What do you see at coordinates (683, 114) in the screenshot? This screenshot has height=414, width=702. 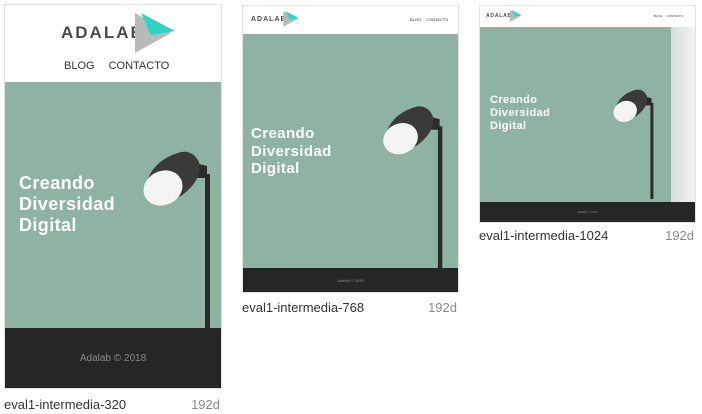 I see `wall-strip` at bounding box center [683, 114].